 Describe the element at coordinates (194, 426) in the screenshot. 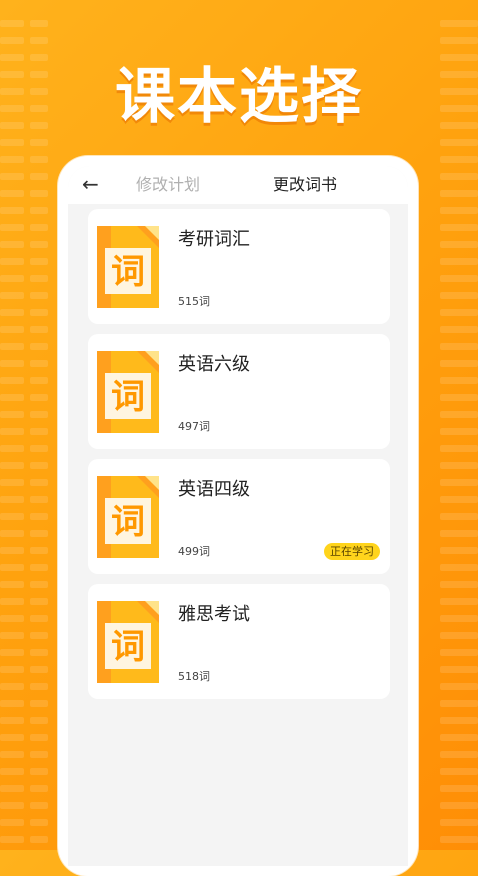

I see `word-count: 497词` at that location.